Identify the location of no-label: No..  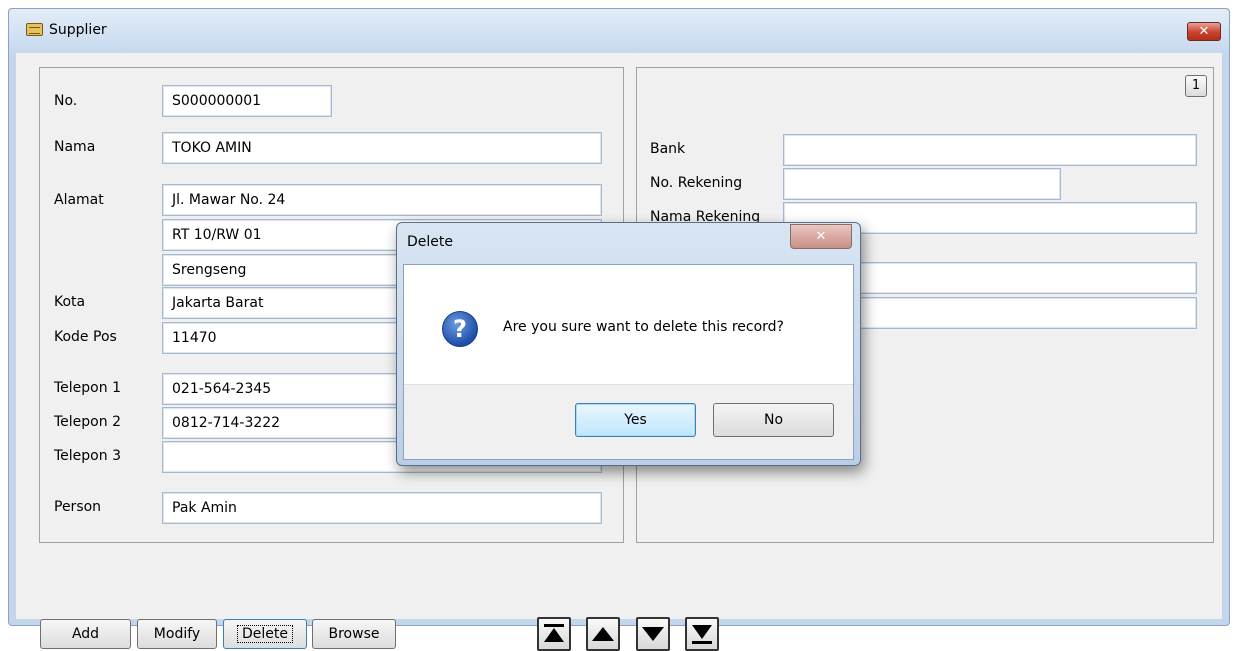
(66, 101).